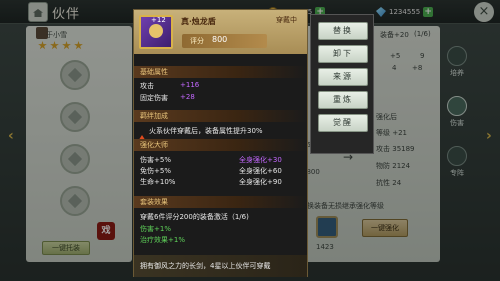 The height and width of the screenshot is (281, 500). I want to click on action-menu: 替换 卸下 来源 重炼 觉醒, so click(342, 84).